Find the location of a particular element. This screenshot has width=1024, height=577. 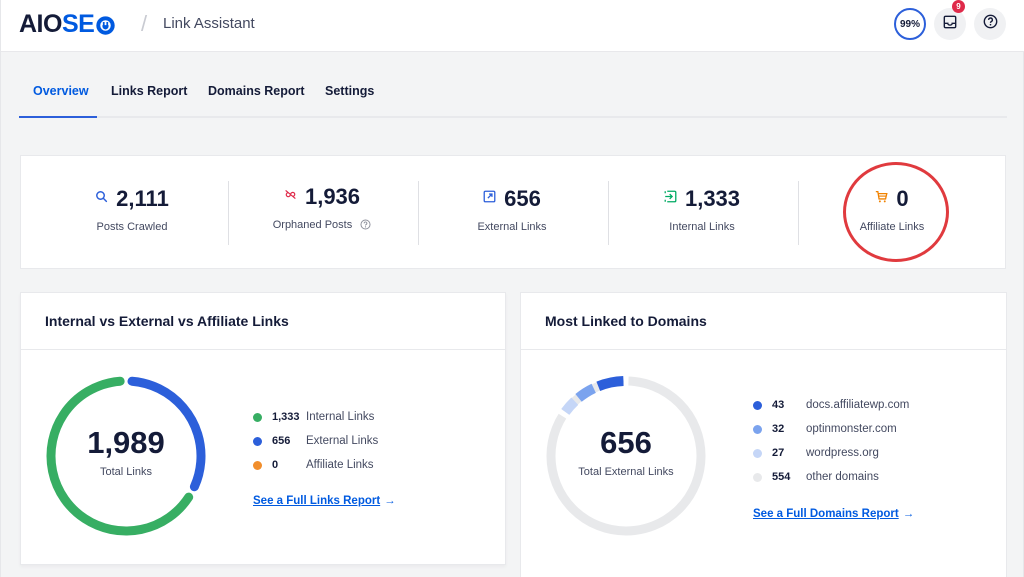

legend-value: 27 is located at coordinates (778, 453).